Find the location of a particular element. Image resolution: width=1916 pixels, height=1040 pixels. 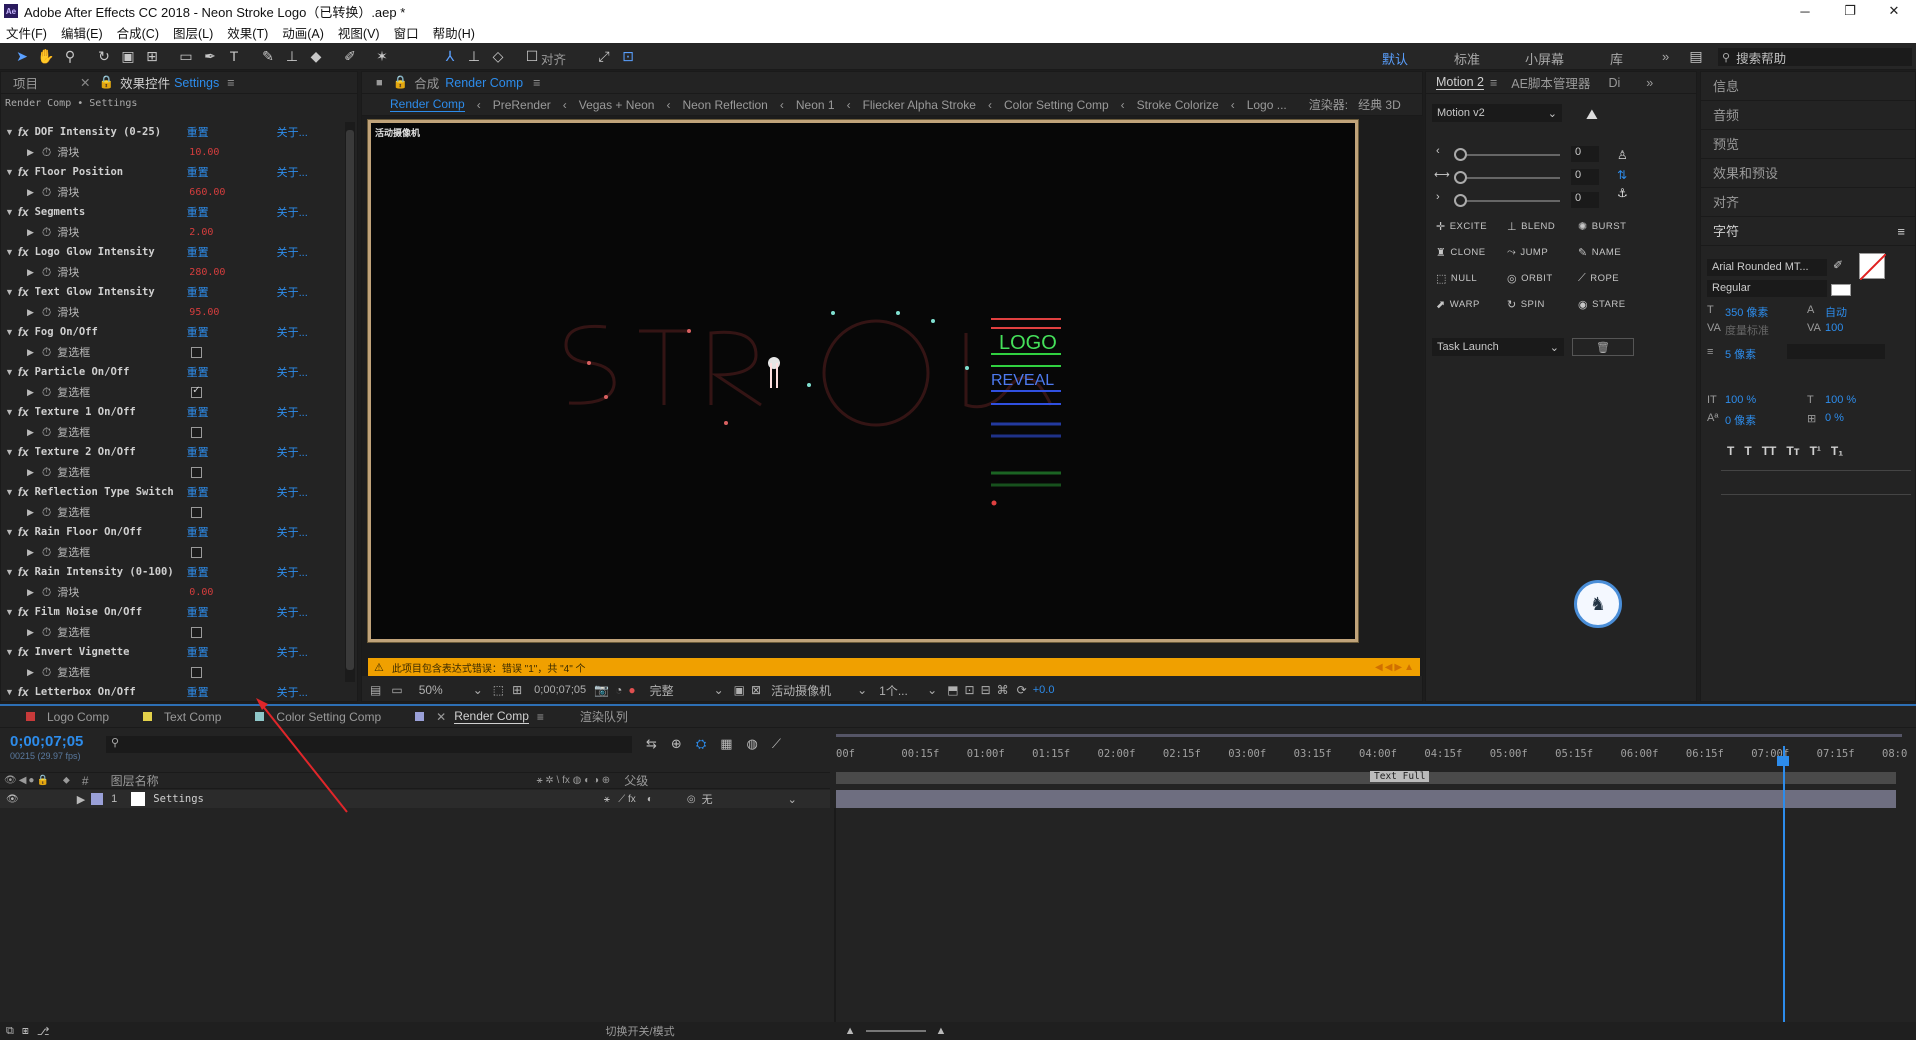

hand-tool-icon: ✋ is located at coordinates (46, 56).